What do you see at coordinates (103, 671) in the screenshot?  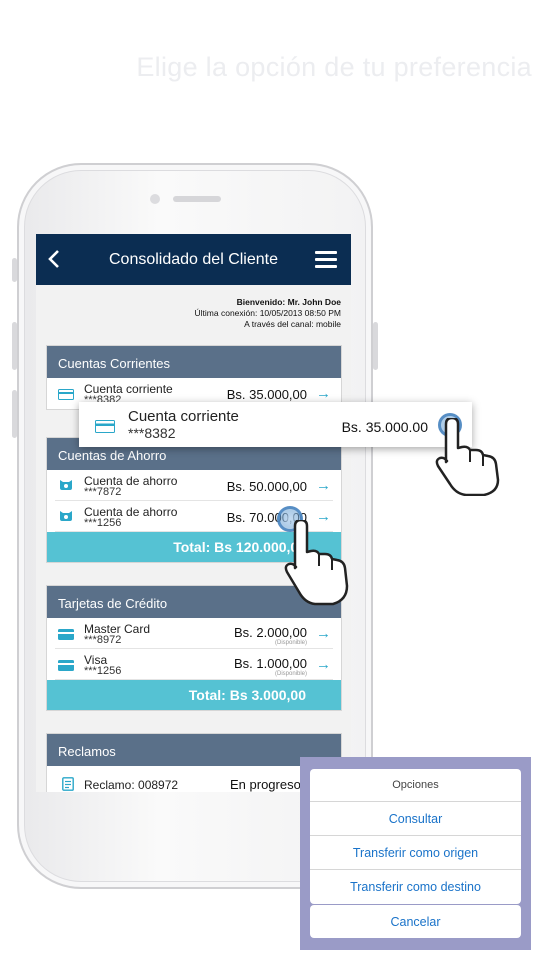 I see `card-number: ***1256` at bounding box center [103, 671].